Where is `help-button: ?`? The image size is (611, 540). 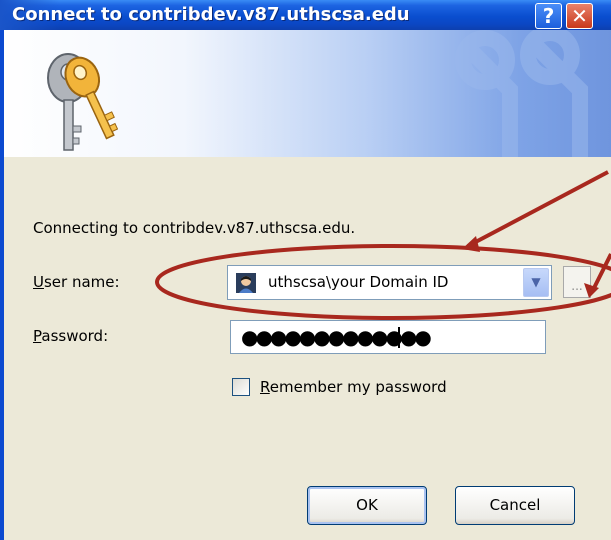
help-button: ? is located at coordinates (548, 16).